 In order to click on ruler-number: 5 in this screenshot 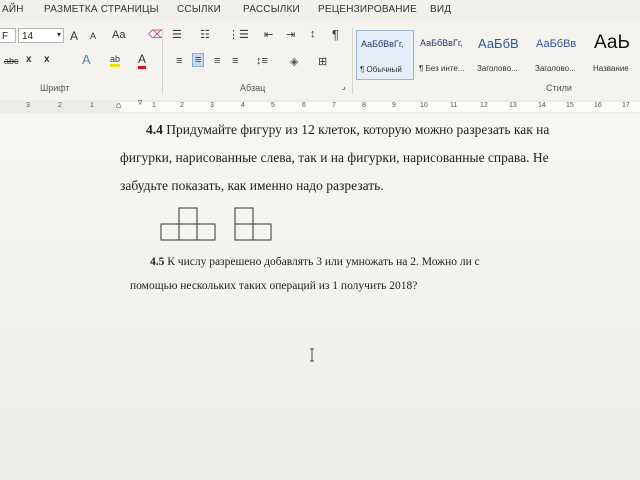, I will do `click(273, 105)`.